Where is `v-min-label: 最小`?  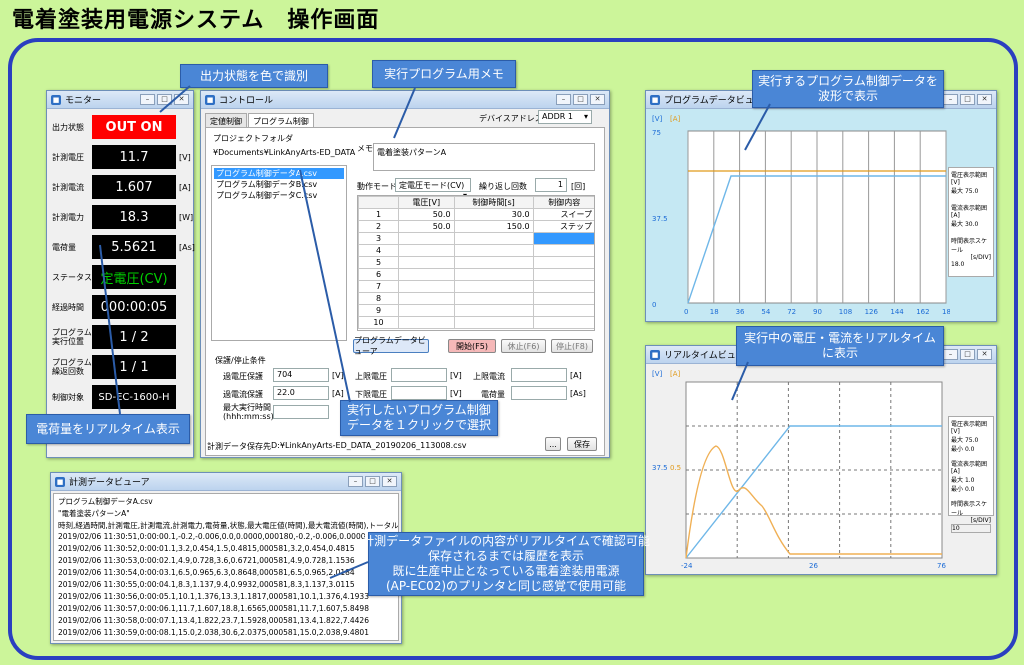 v-min-label: 最小 is located at coordinates (957, 449).